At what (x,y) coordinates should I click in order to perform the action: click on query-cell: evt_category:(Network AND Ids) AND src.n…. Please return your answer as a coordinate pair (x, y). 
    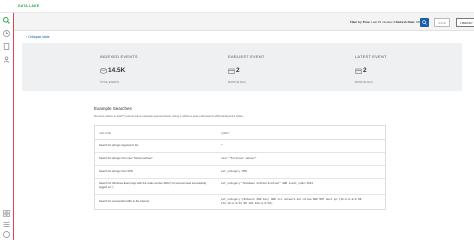
    Looking at the image, I should click on (291, 201).